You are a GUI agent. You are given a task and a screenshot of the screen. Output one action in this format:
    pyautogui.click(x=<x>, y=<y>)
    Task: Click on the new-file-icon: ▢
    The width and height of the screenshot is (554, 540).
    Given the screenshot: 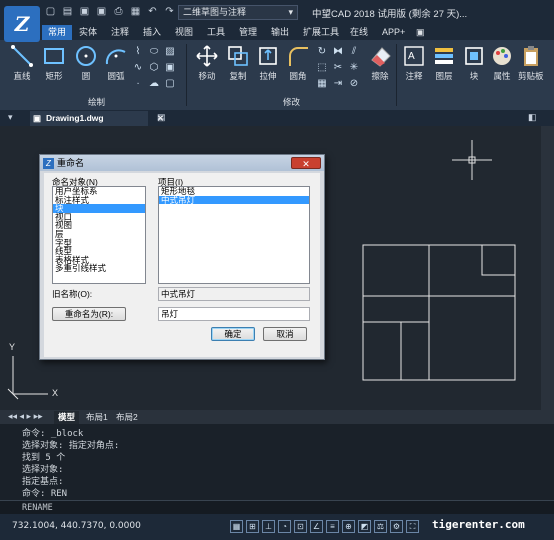 What is the action you would take?
    pyautogui.click(x=50, y=11)
    